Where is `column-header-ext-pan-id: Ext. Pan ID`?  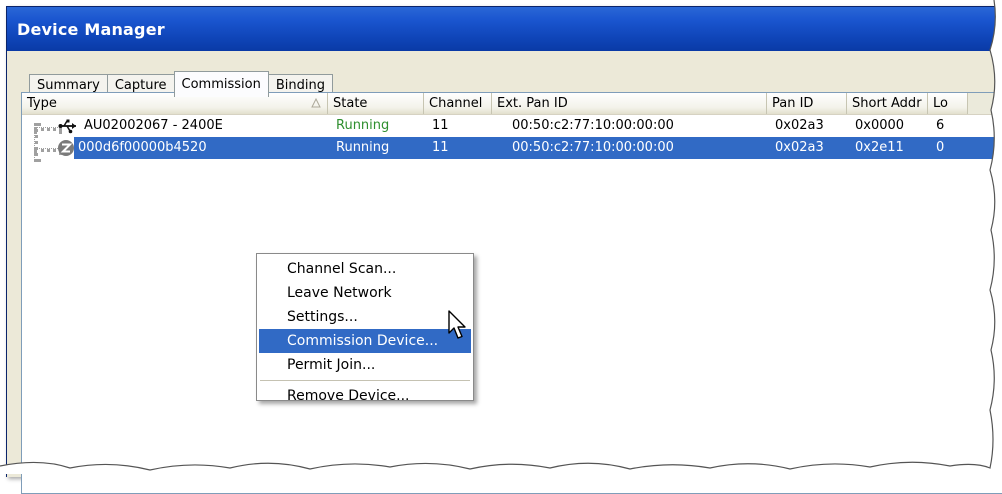
column-header-ext-pan-id: Ext. Pan ID is located at coordinates (629, 103).